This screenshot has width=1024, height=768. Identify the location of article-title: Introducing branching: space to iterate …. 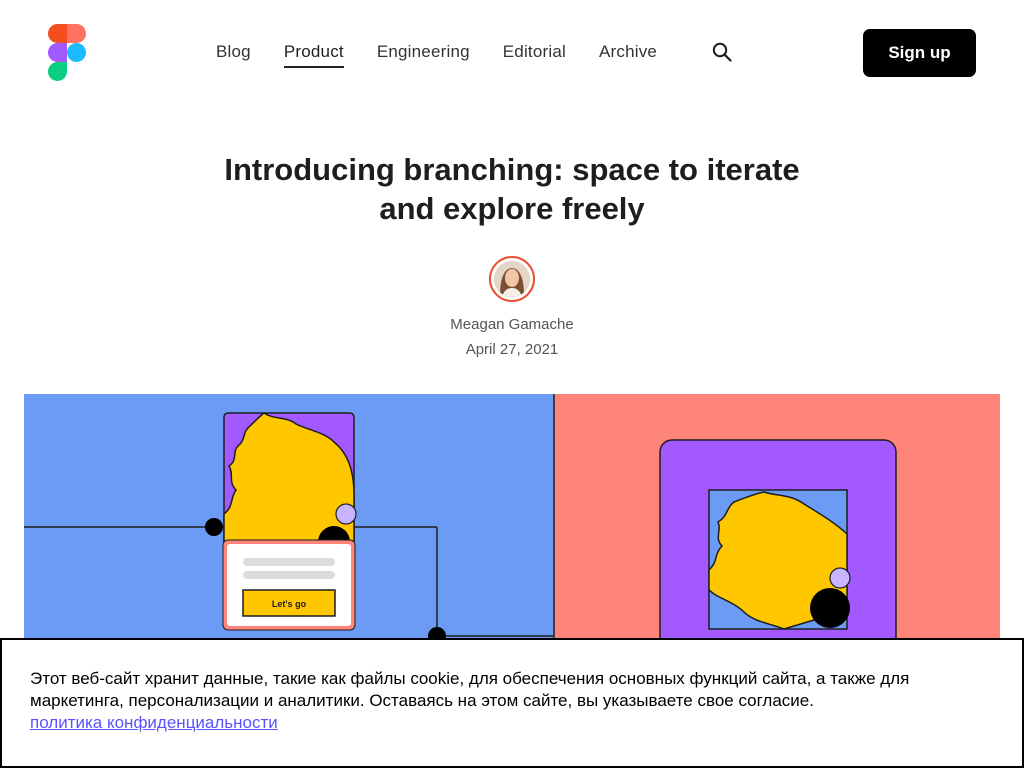
(512, 189).